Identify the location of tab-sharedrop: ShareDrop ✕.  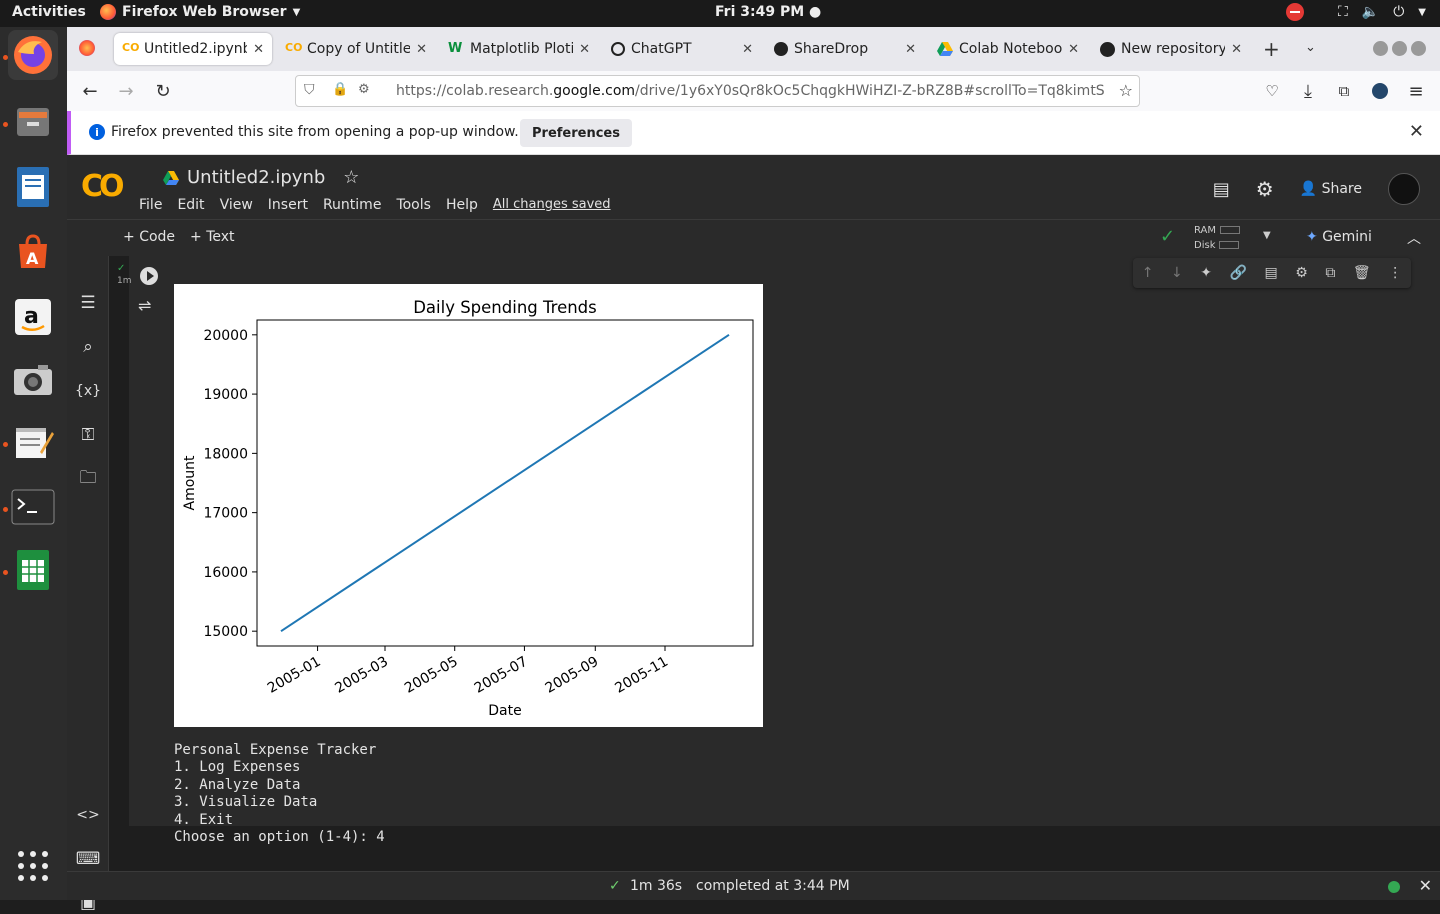
(845, 49).